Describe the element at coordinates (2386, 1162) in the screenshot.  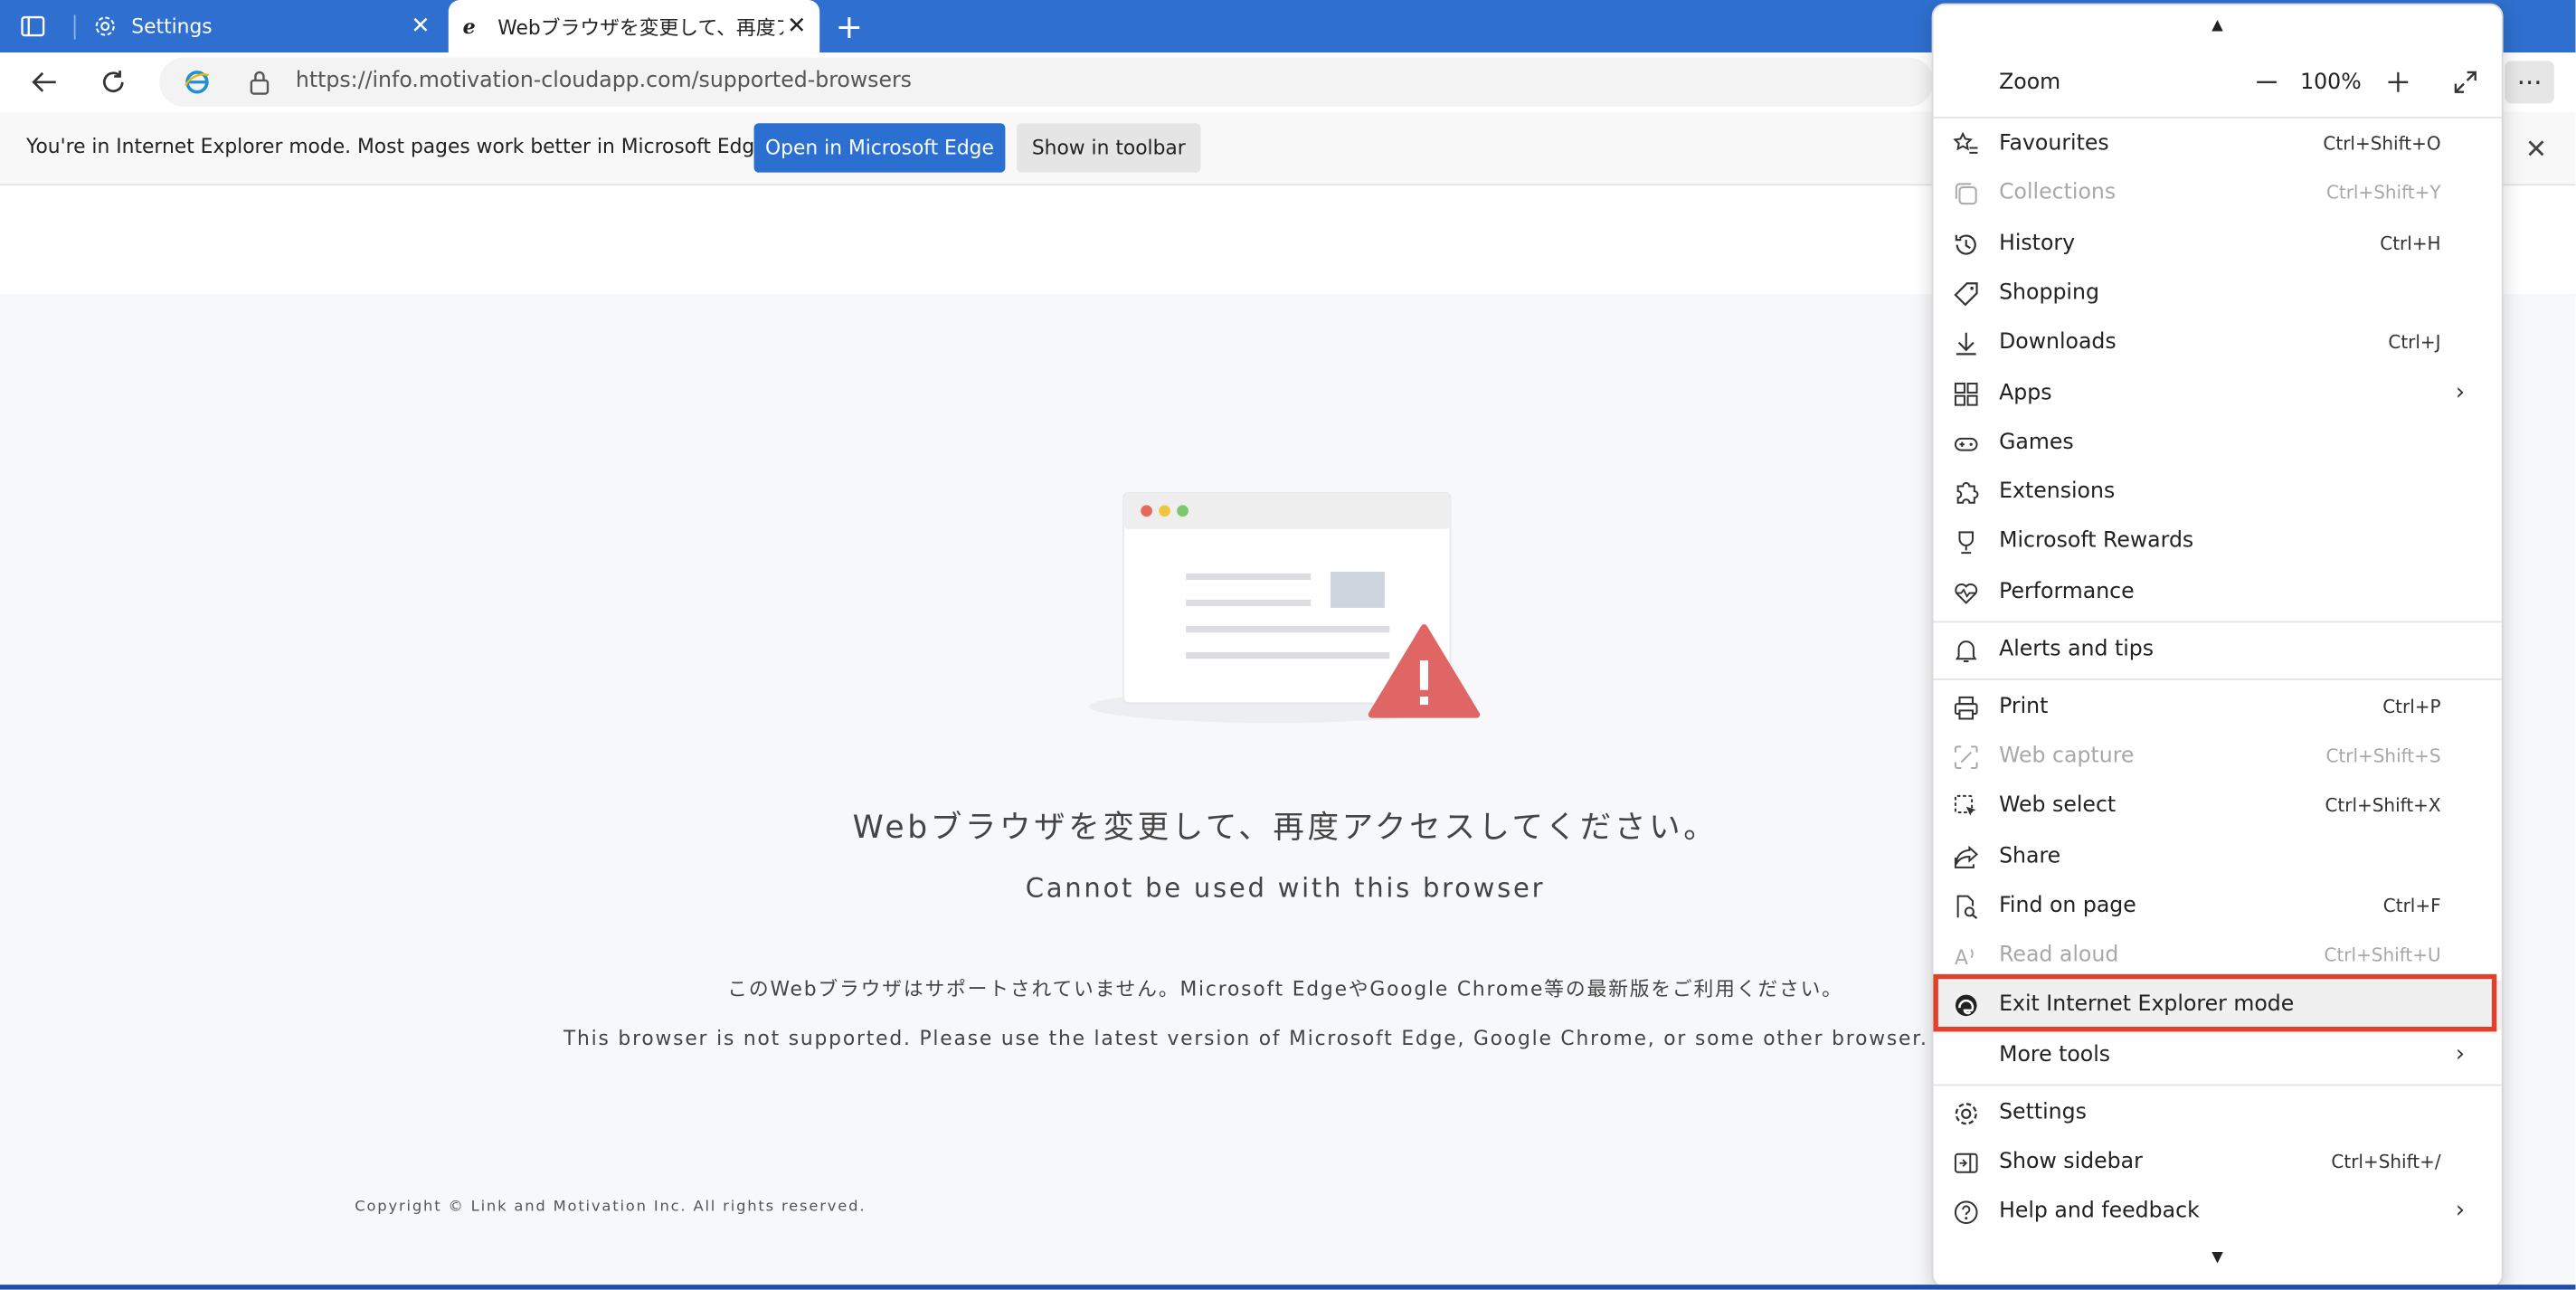
I see `menu-item-shortcut: Ctrl+Shift+/` at that location.